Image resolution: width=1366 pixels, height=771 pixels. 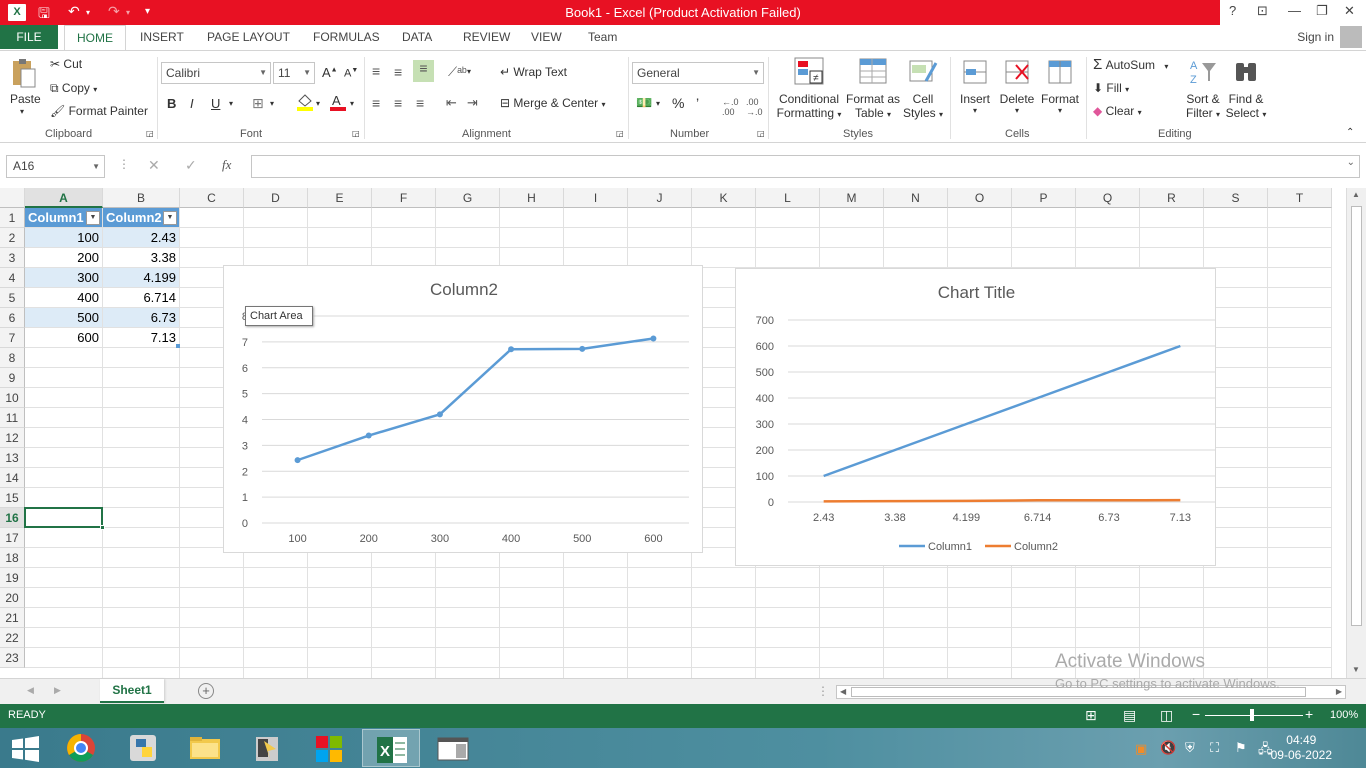 What do you see at coordinates (258, 103) in the screenshot?
I see `borders-icon: ⊞` at bounding box center [258, 103].